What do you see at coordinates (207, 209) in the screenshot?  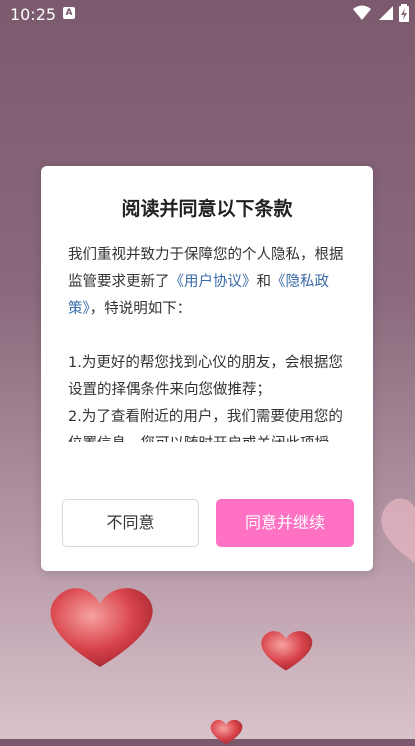 I see `dialog-title: 阅读并同意以下条款` at bounding box center [207, 209].